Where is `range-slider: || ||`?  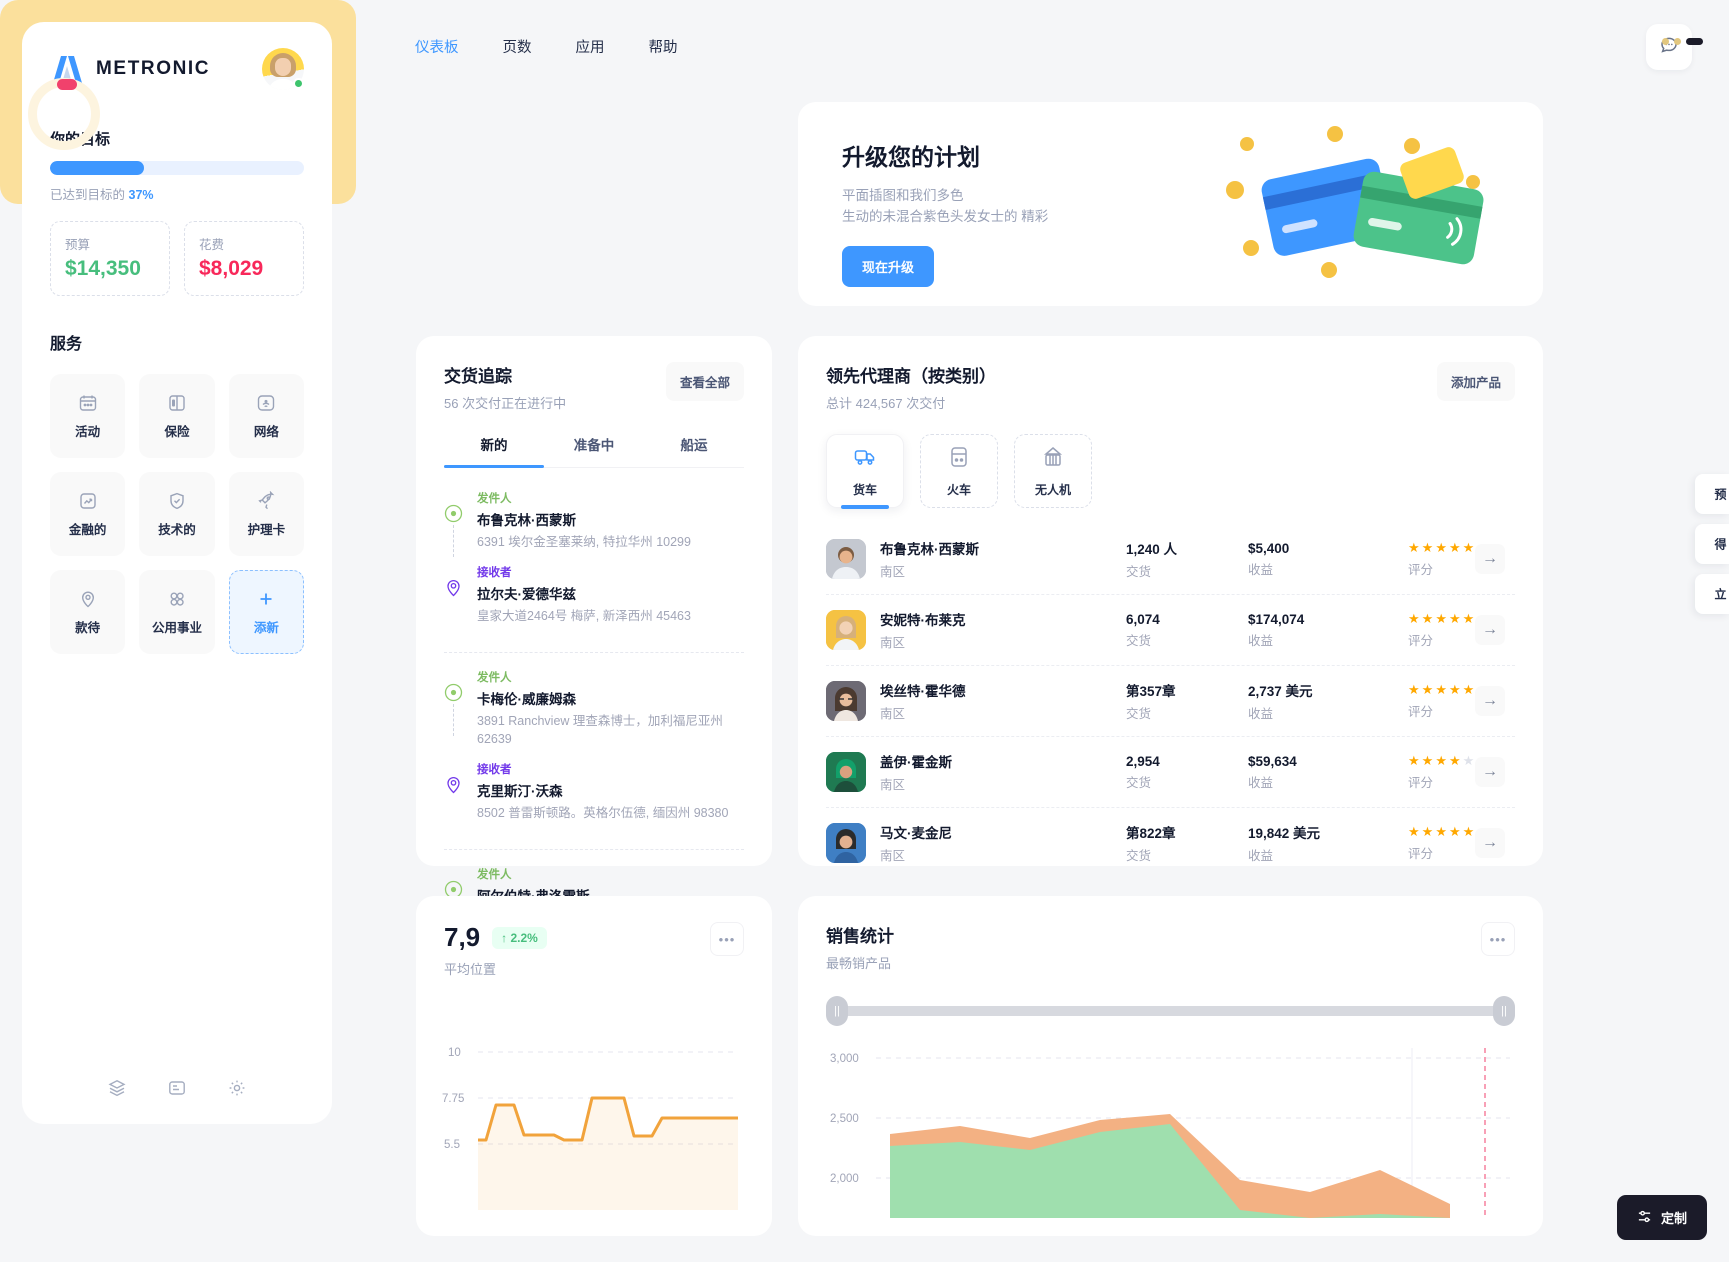
range-slider: || || is located at coordinates (1170, 1011).